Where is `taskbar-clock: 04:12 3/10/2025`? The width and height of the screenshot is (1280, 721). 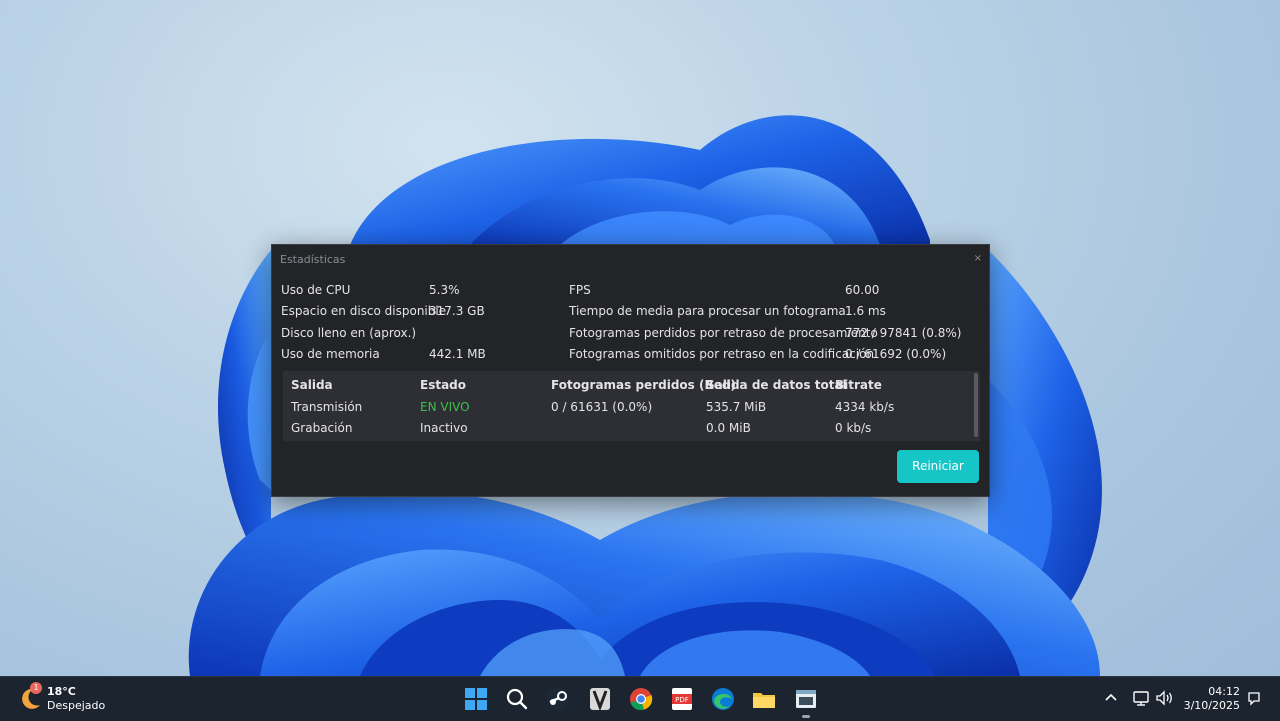 taskbar-clock: 04:12 3/10/2025 is located at coordinates (1212, 699).